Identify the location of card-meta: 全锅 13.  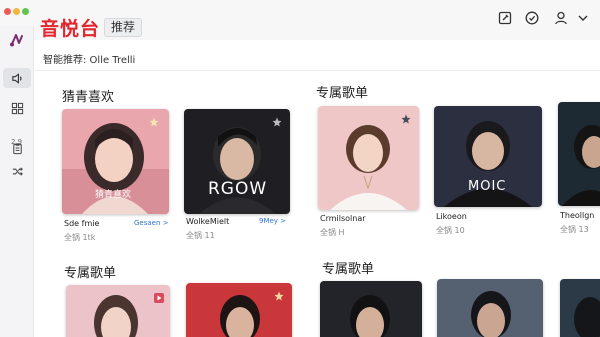
(574, 229).